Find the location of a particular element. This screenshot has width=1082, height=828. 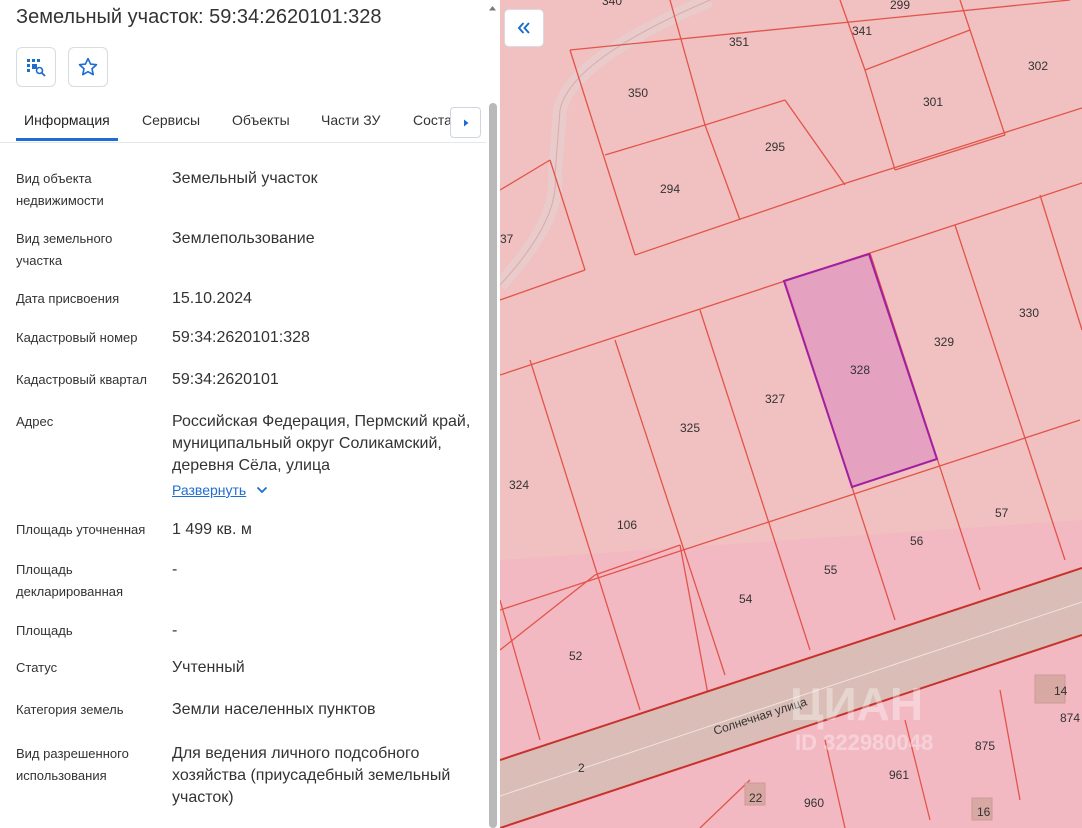

field-value: Землепользование is located at coordinates (243, 238).